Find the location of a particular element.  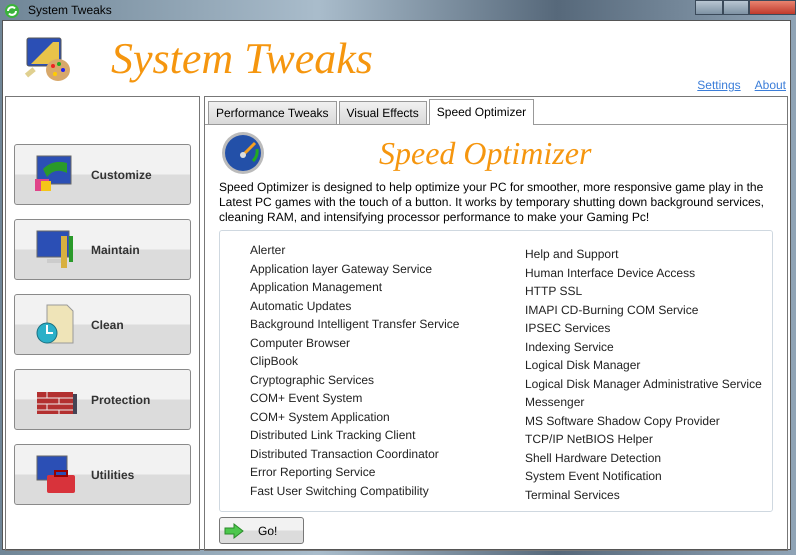

sidebar-button: Clean is located at coordinates (102, 324).